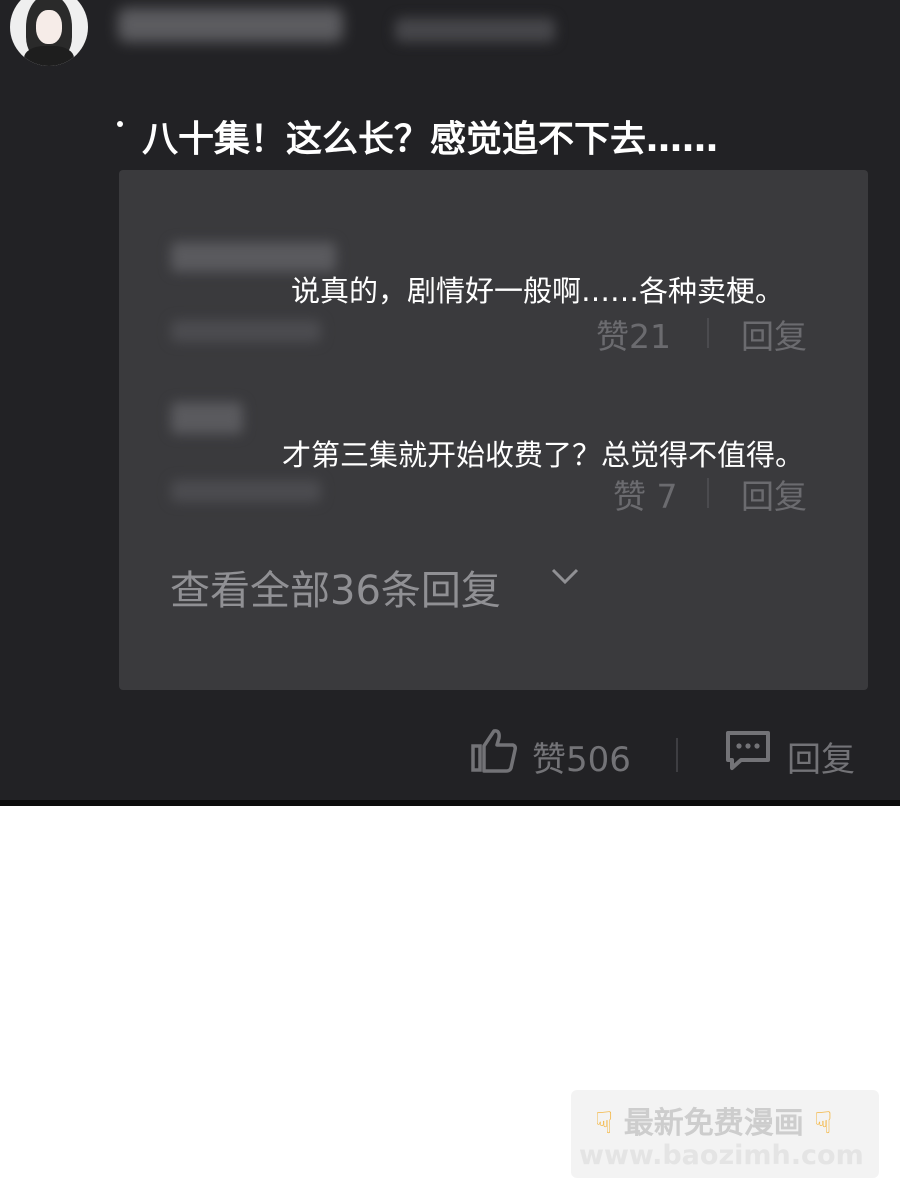 This screenshot has height=1200, width=900. I want to click on reply-text: 才第三集就开始收费了？总觉得不值得。, so click(543, 455).